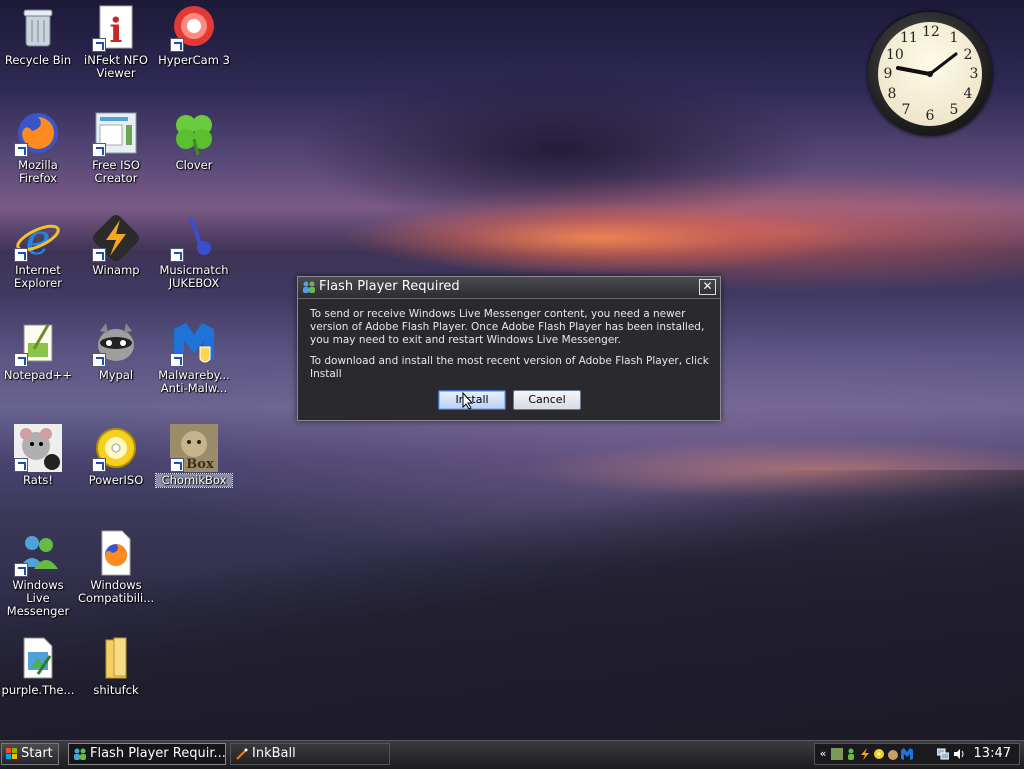 The image size is (1024, 769). I want to click on desktop-icon-recycle-bin: Recycle Bin, so click(38, 35).